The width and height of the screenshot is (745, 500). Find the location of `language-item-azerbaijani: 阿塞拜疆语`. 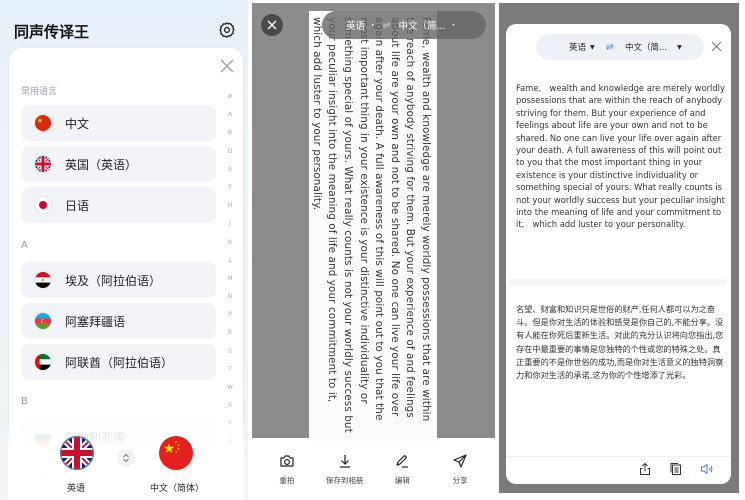

language-item-azerbaijani: 阿塞拜疆语 is located at coordinates (118, 321).